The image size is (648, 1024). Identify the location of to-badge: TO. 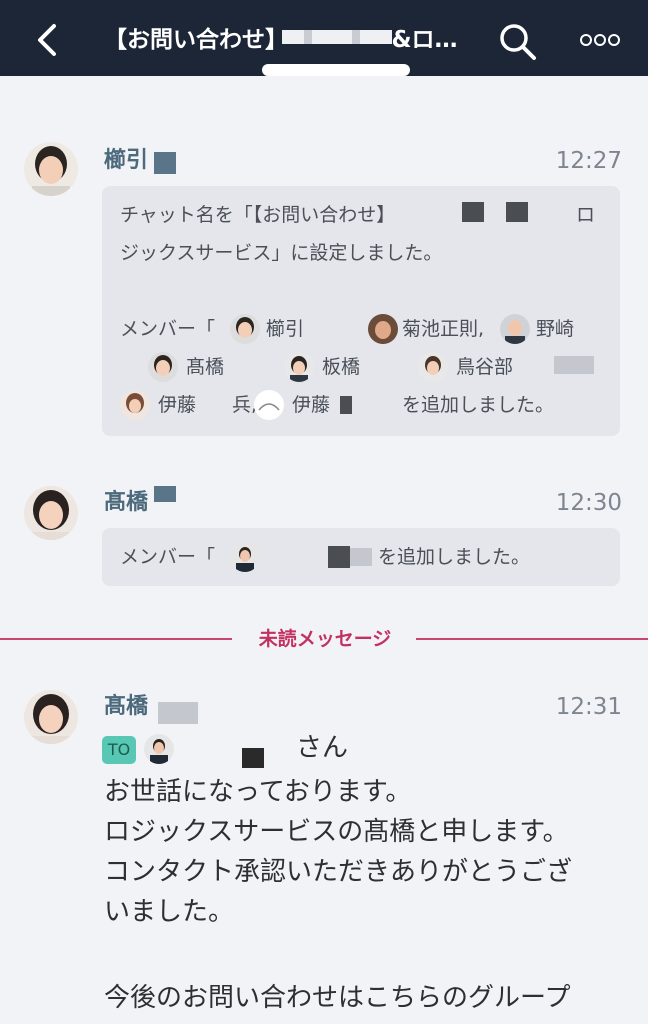
(119, 750).